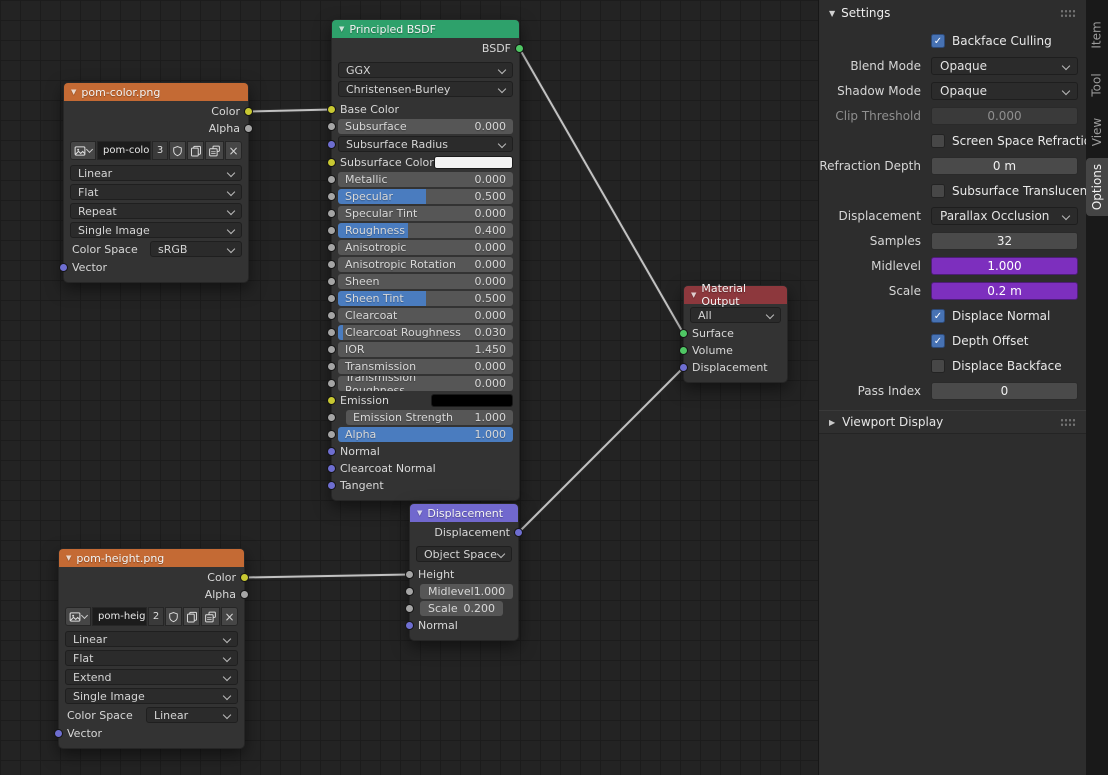  Describe the element at coordinates (331, 485) in the screenshot. I see `tangent-input-socket` at that location.